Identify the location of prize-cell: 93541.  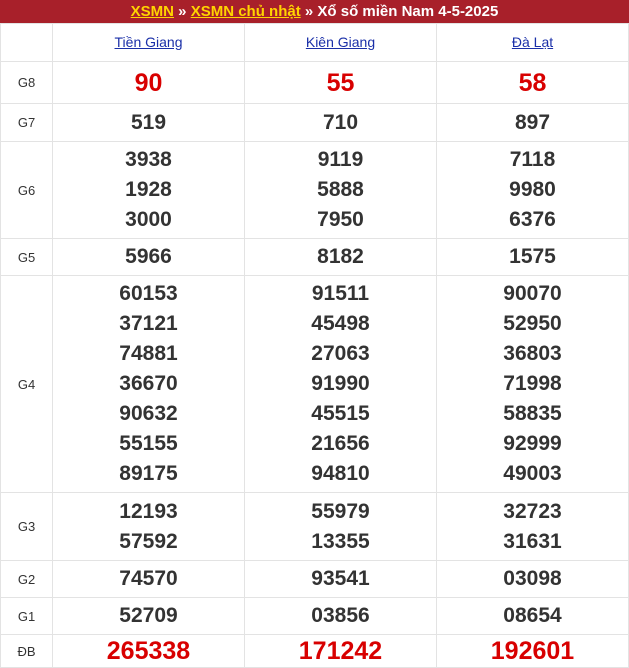
(340, 579).